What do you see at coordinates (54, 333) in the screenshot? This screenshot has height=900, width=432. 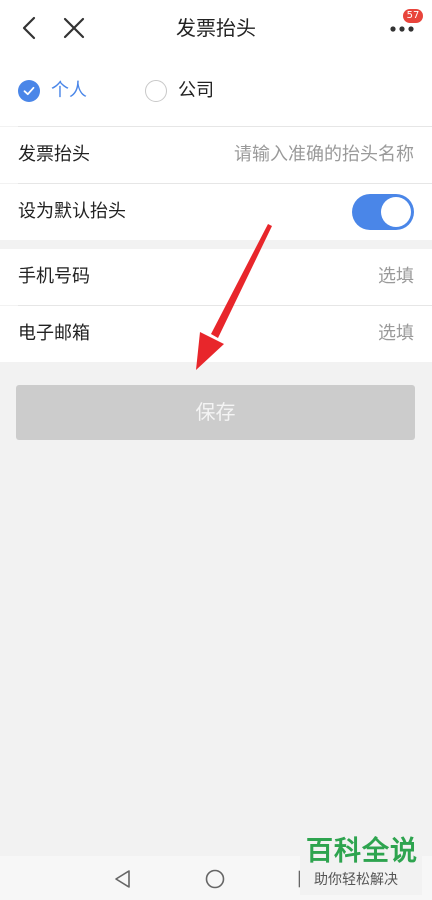 I see `email-label: 电子邮箱` at bounding box center [54, 333].